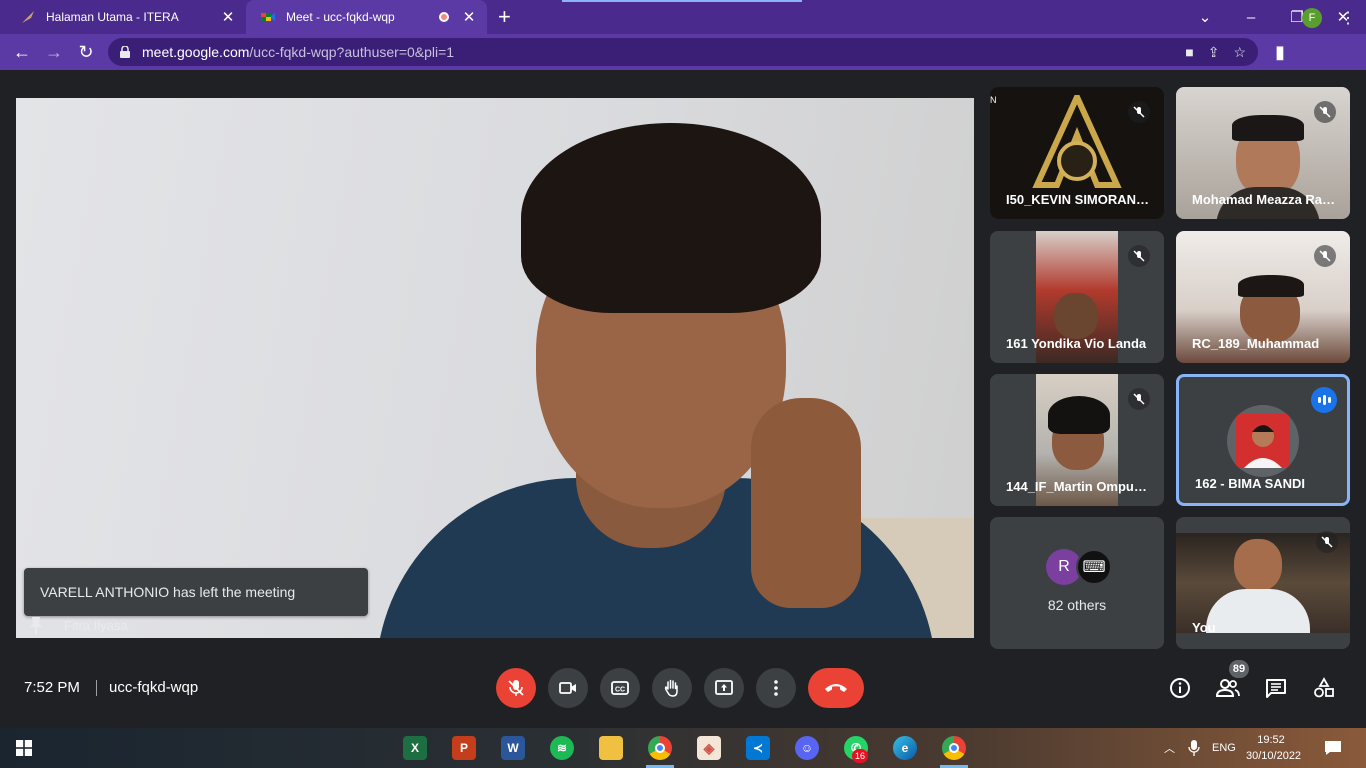 The height and width of the screenshot is (768, 1366). I want to click on avatar-photo-icon, so click(1263, 441).